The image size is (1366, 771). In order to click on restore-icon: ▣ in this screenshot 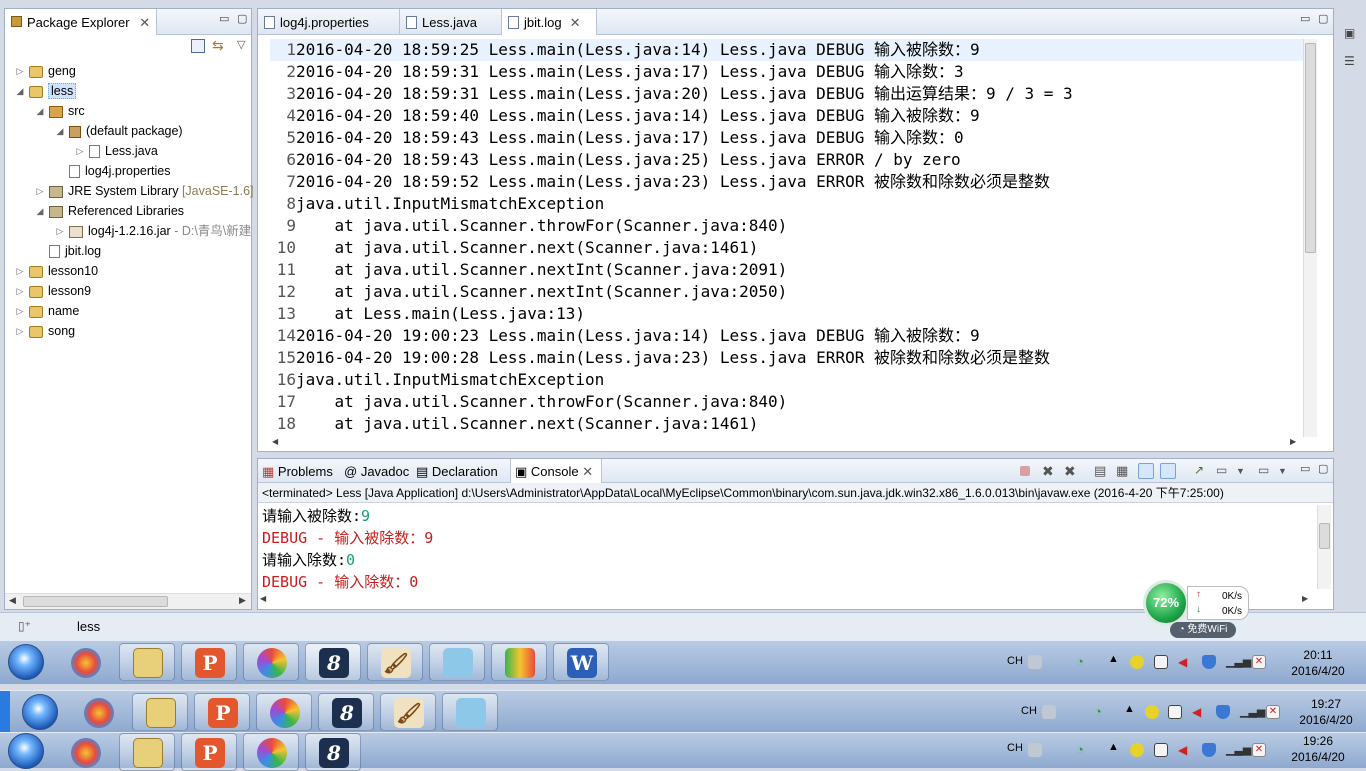, I will do `click(1349, 33)`.